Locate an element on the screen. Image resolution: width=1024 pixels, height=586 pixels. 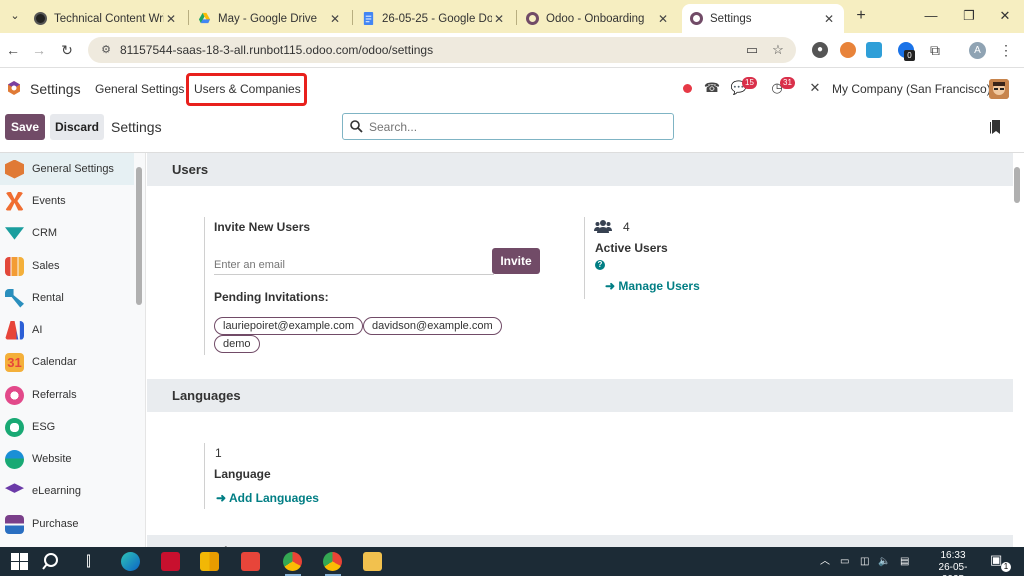
content-scrollbar is located at coordinates (1017, 185).